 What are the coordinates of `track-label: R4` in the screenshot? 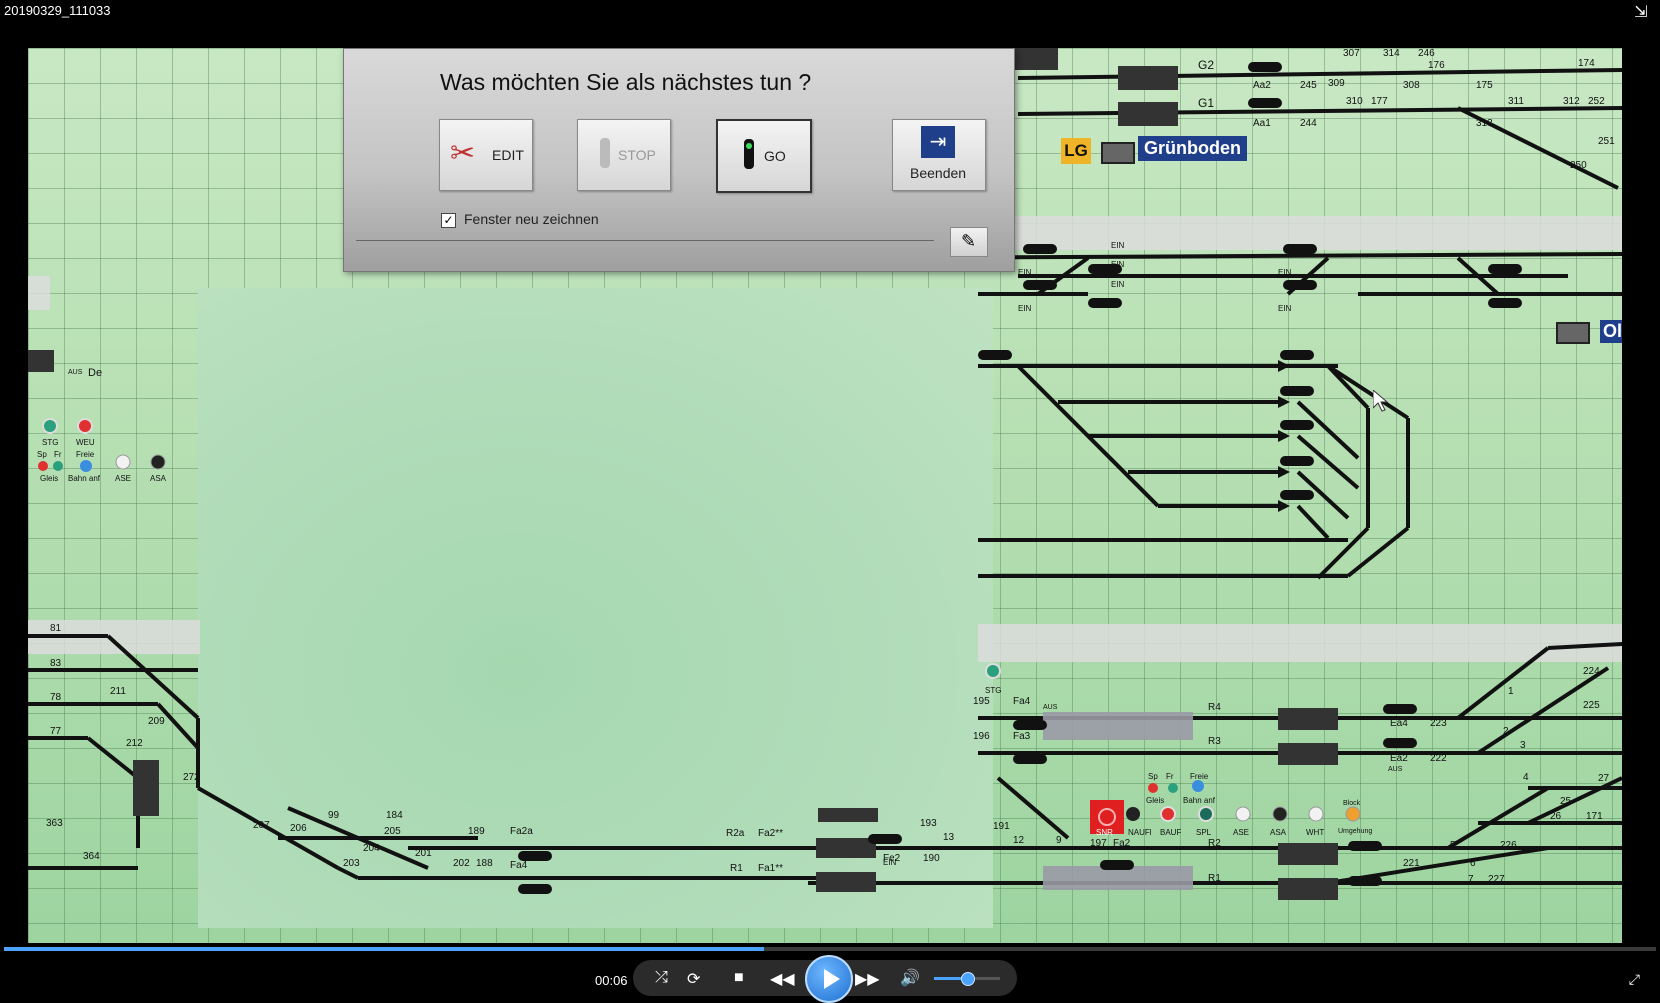 It's located at (1214, 707).